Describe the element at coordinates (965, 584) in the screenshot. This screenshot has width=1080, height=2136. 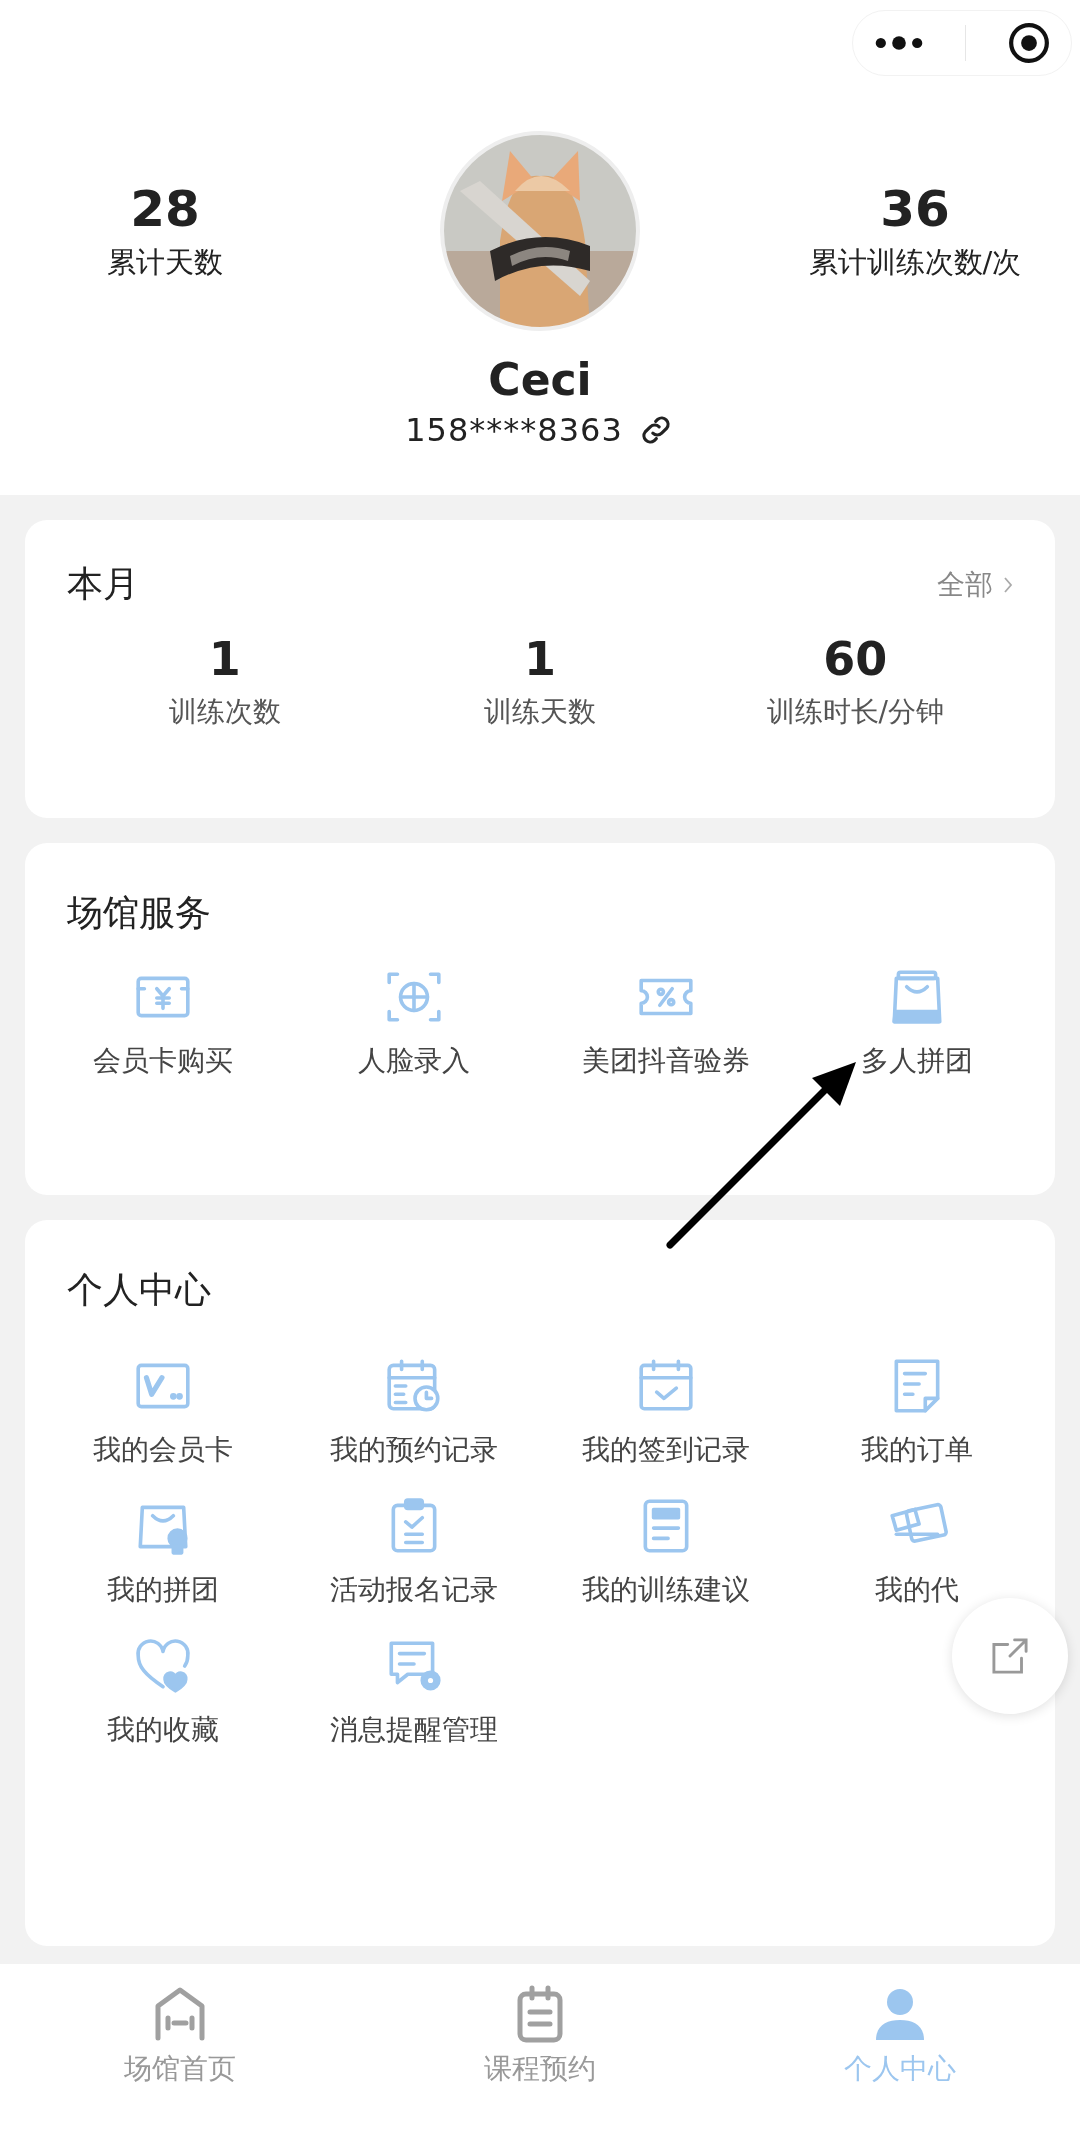
I see `view-all-link: 全部` at that location.